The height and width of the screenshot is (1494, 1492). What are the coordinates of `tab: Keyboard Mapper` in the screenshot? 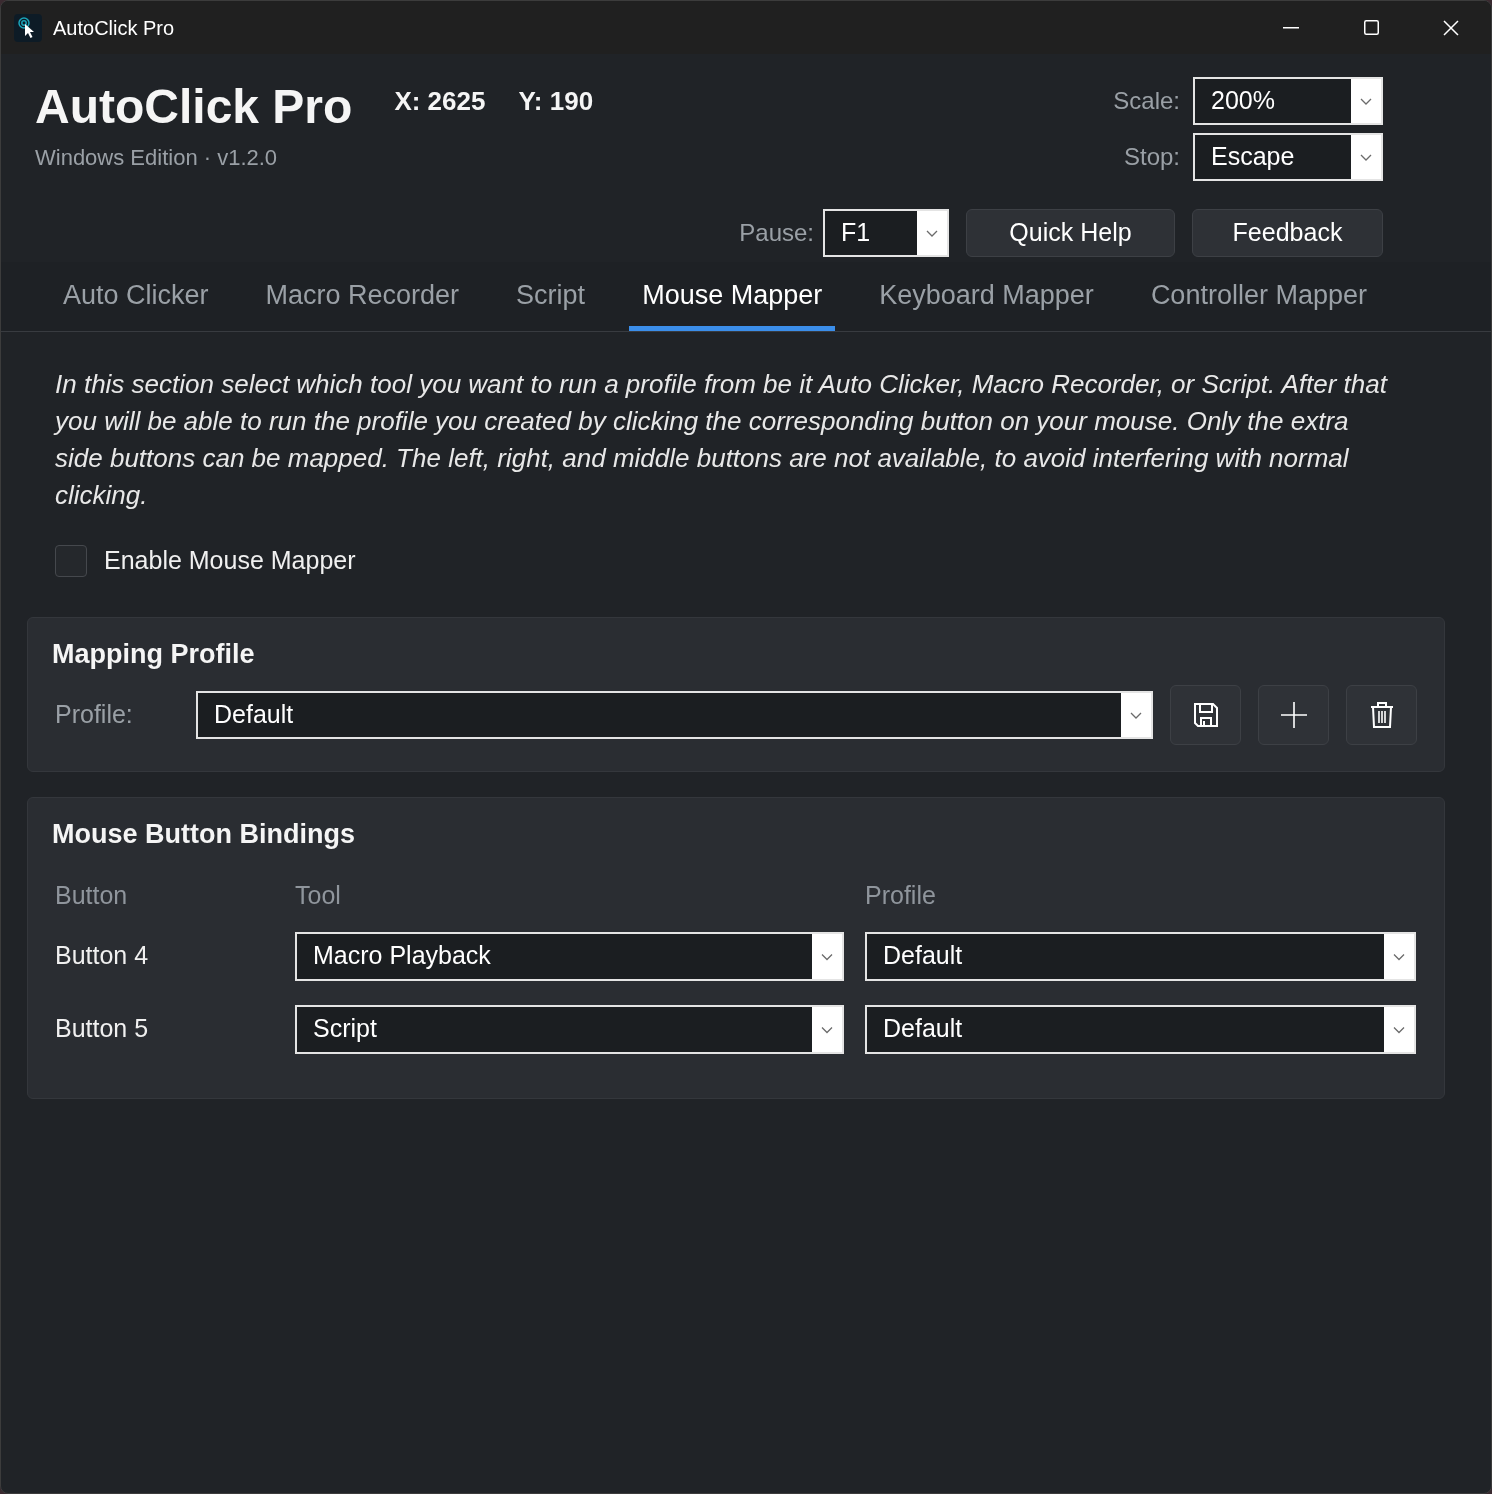 It's located at (986, 296).